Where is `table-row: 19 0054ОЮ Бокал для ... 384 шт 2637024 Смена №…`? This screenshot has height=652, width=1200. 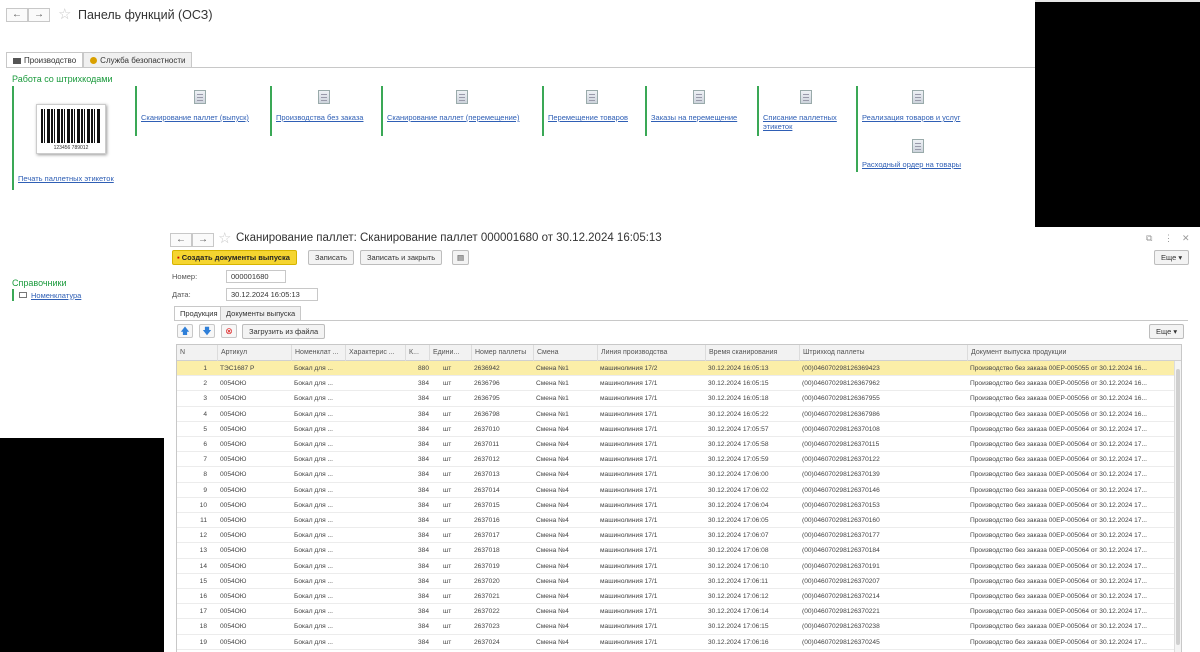
table-row: 19 0054ОЮ Бокал для ... 384 шт 2637024 Смена №… is located at coordinates (679, 642).